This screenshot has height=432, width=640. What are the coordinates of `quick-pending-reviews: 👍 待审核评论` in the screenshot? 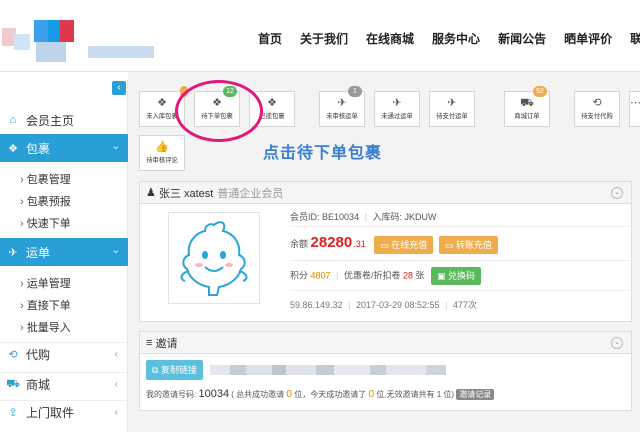 It's located at (162, 153).